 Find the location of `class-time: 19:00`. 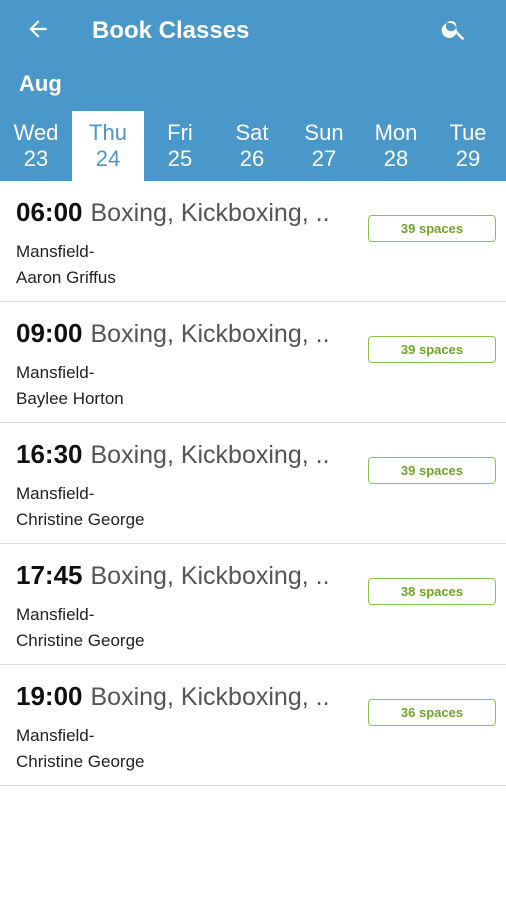

class-time: 19:00 is located at coordinates (49, 696).